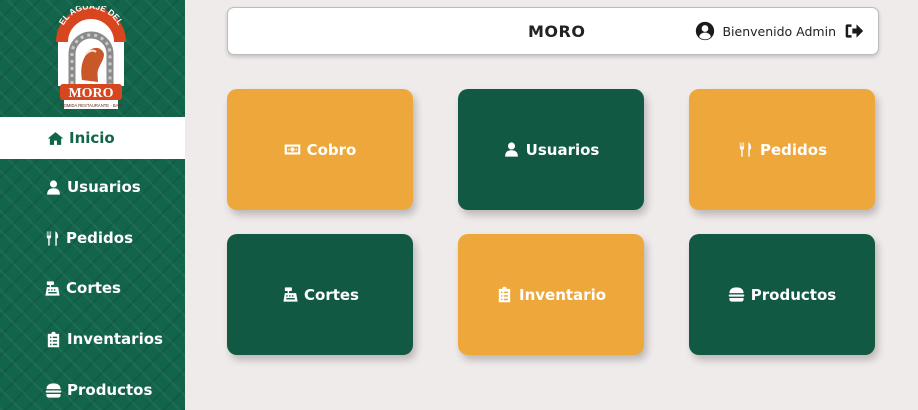  Describe the element at coordinates (55, 138) in the screenshot. I see `home-icon` at that location.